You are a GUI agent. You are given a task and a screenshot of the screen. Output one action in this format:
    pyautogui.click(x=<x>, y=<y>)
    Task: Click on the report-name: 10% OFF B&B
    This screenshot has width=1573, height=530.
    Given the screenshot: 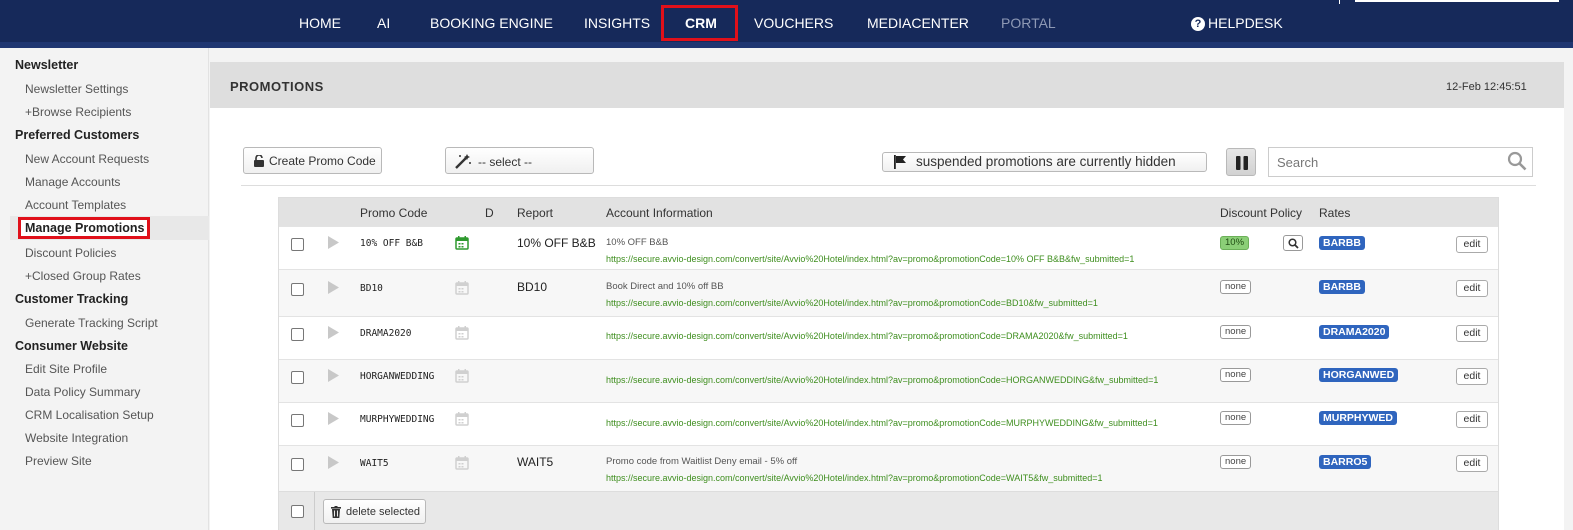 What is the action you would take?
    pyautogui.click(x=556, y=243)
    